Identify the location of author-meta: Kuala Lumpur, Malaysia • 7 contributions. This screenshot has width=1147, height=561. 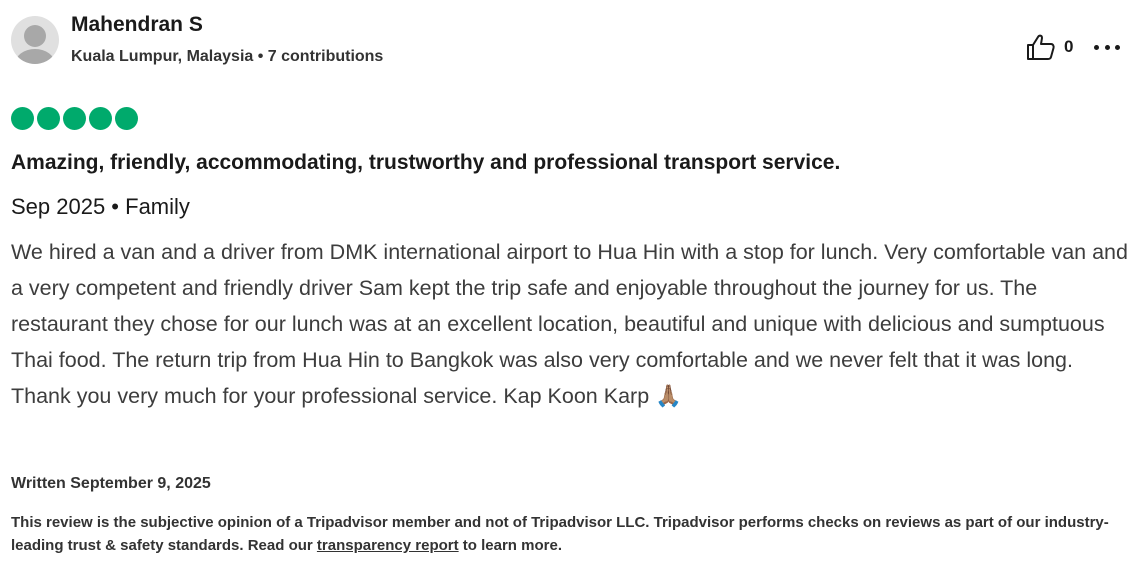
(227, 56).